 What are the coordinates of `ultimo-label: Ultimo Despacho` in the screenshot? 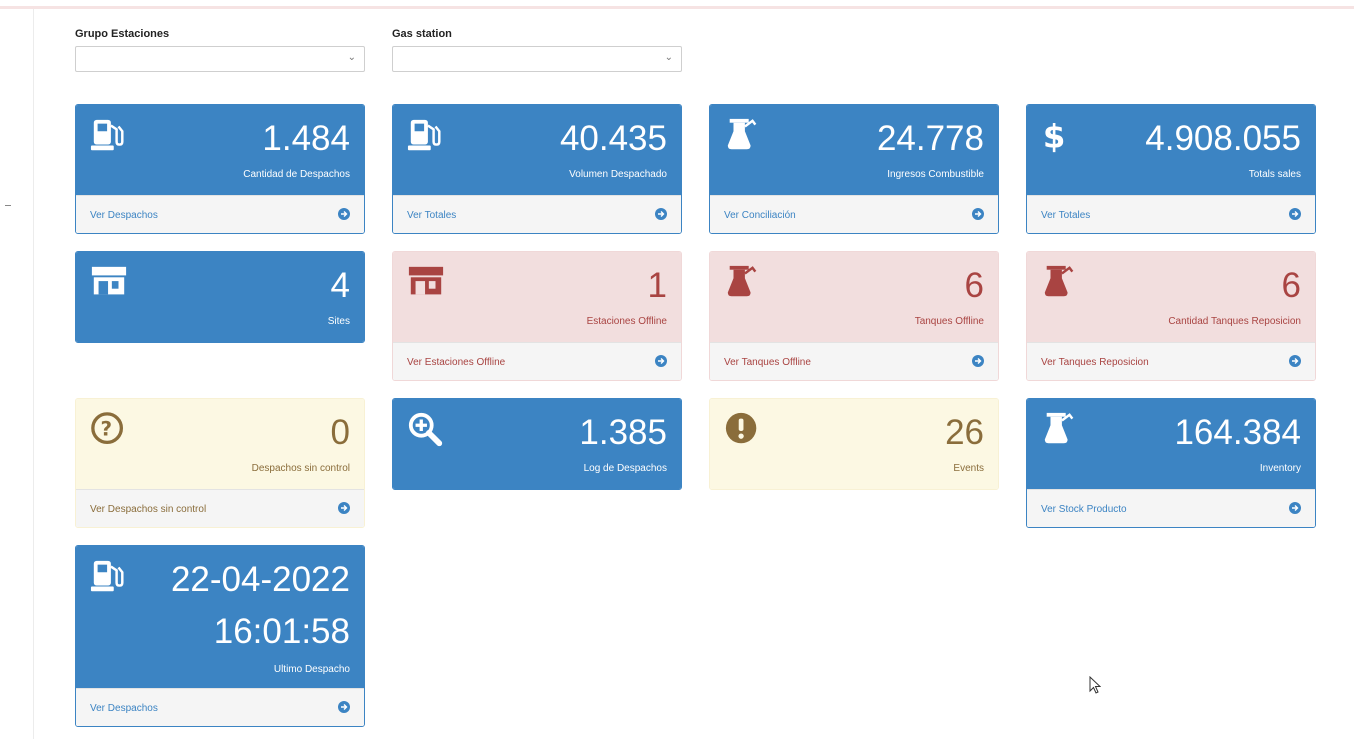 It's located at (311, 669).